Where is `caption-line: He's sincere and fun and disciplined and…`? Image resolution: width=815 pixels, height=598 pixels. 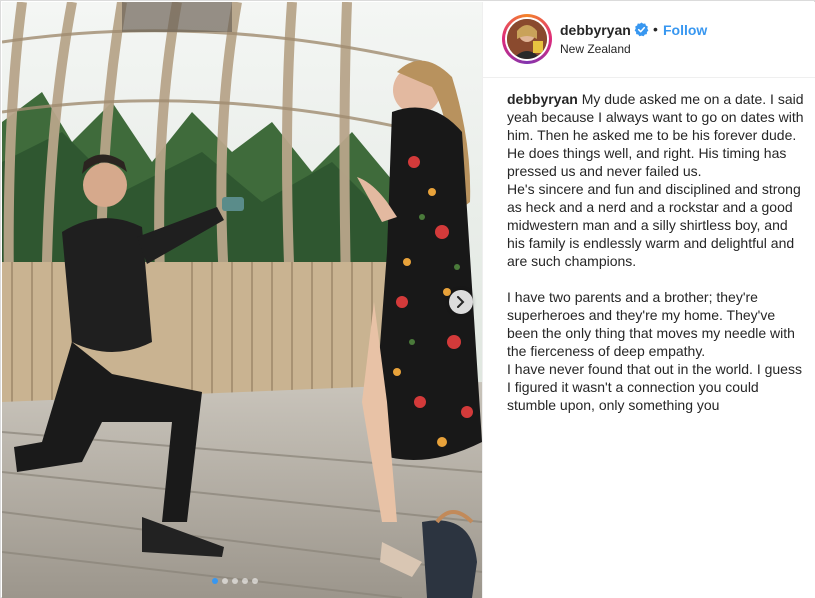
caption-line: He's sincere and fun and disciplined and… is located at coordinates (654, 225).